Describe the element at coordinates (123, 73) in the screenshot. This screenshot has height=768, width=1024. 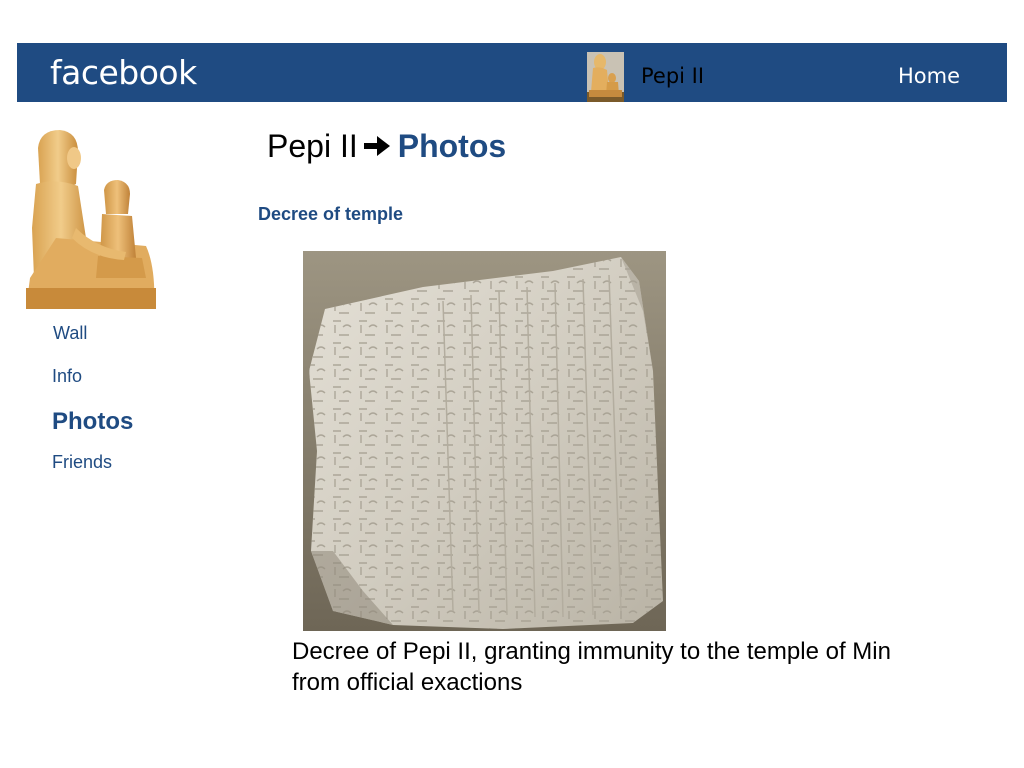
I see `facebook-logo: facebook` at that location.